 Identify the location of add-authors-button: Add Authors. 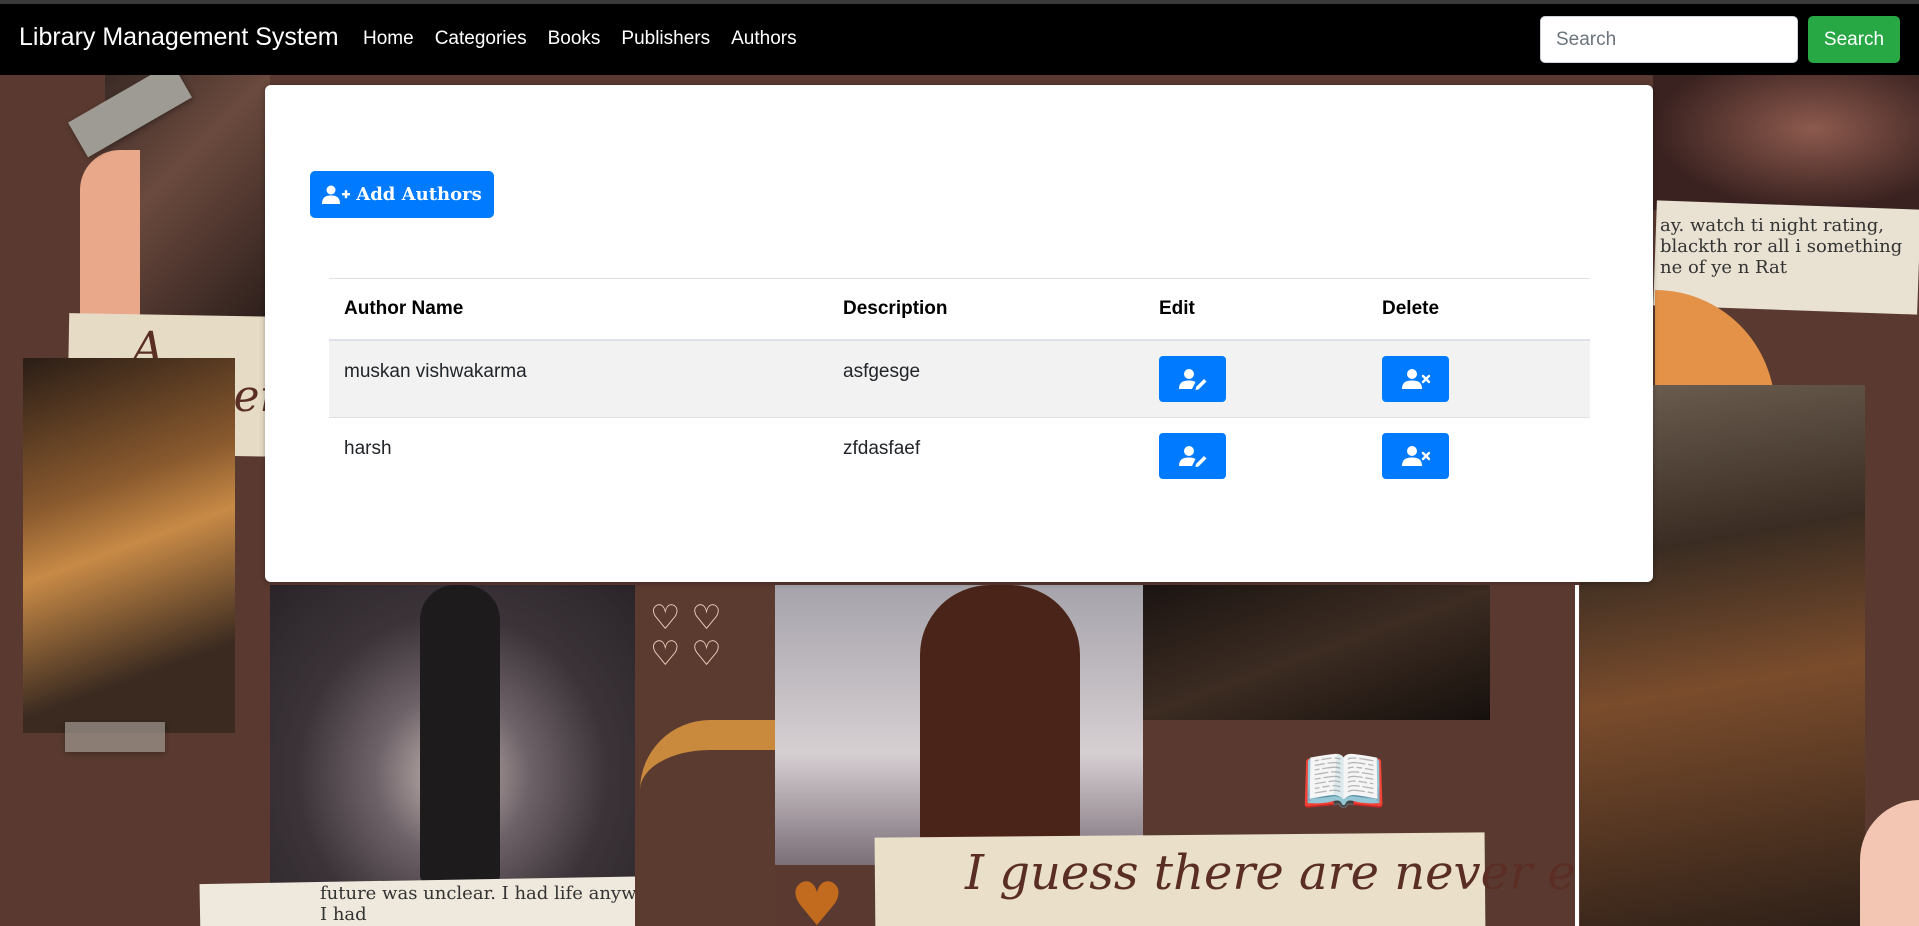
(402, 194).